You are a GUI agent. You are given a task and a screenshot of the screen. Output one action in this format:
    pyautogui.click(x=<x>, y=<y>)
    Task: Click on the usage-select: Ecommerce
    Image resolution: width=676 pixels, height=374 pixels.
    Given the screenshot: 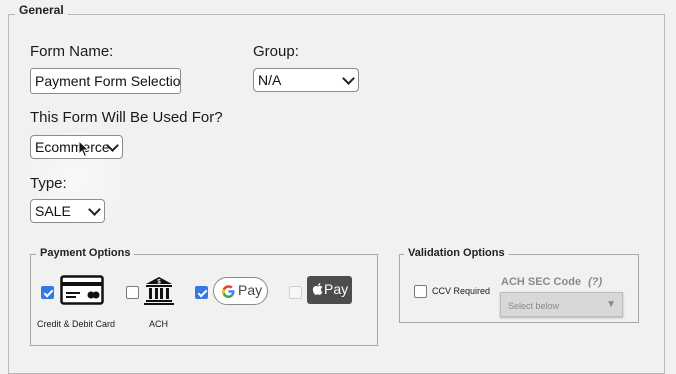 What is the action you would take?
    pyautogui.click(x=76, y=147)
    